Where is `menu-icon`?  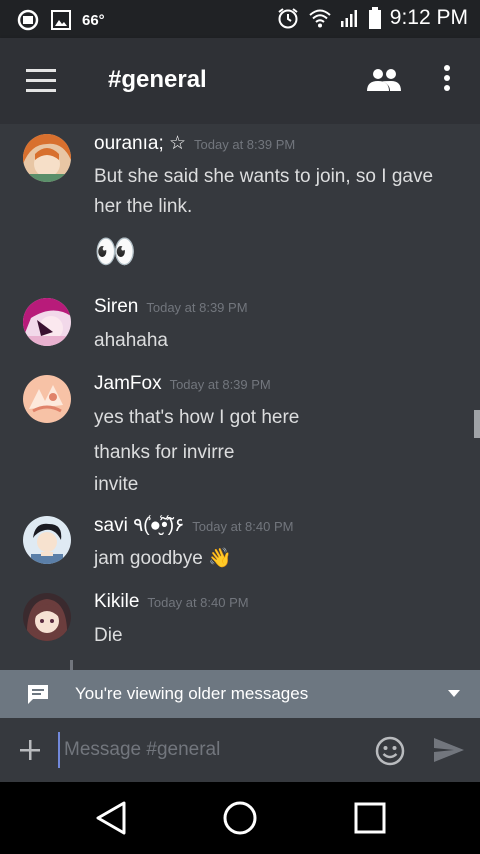 menu-icon is located at coordinates (41, 81).